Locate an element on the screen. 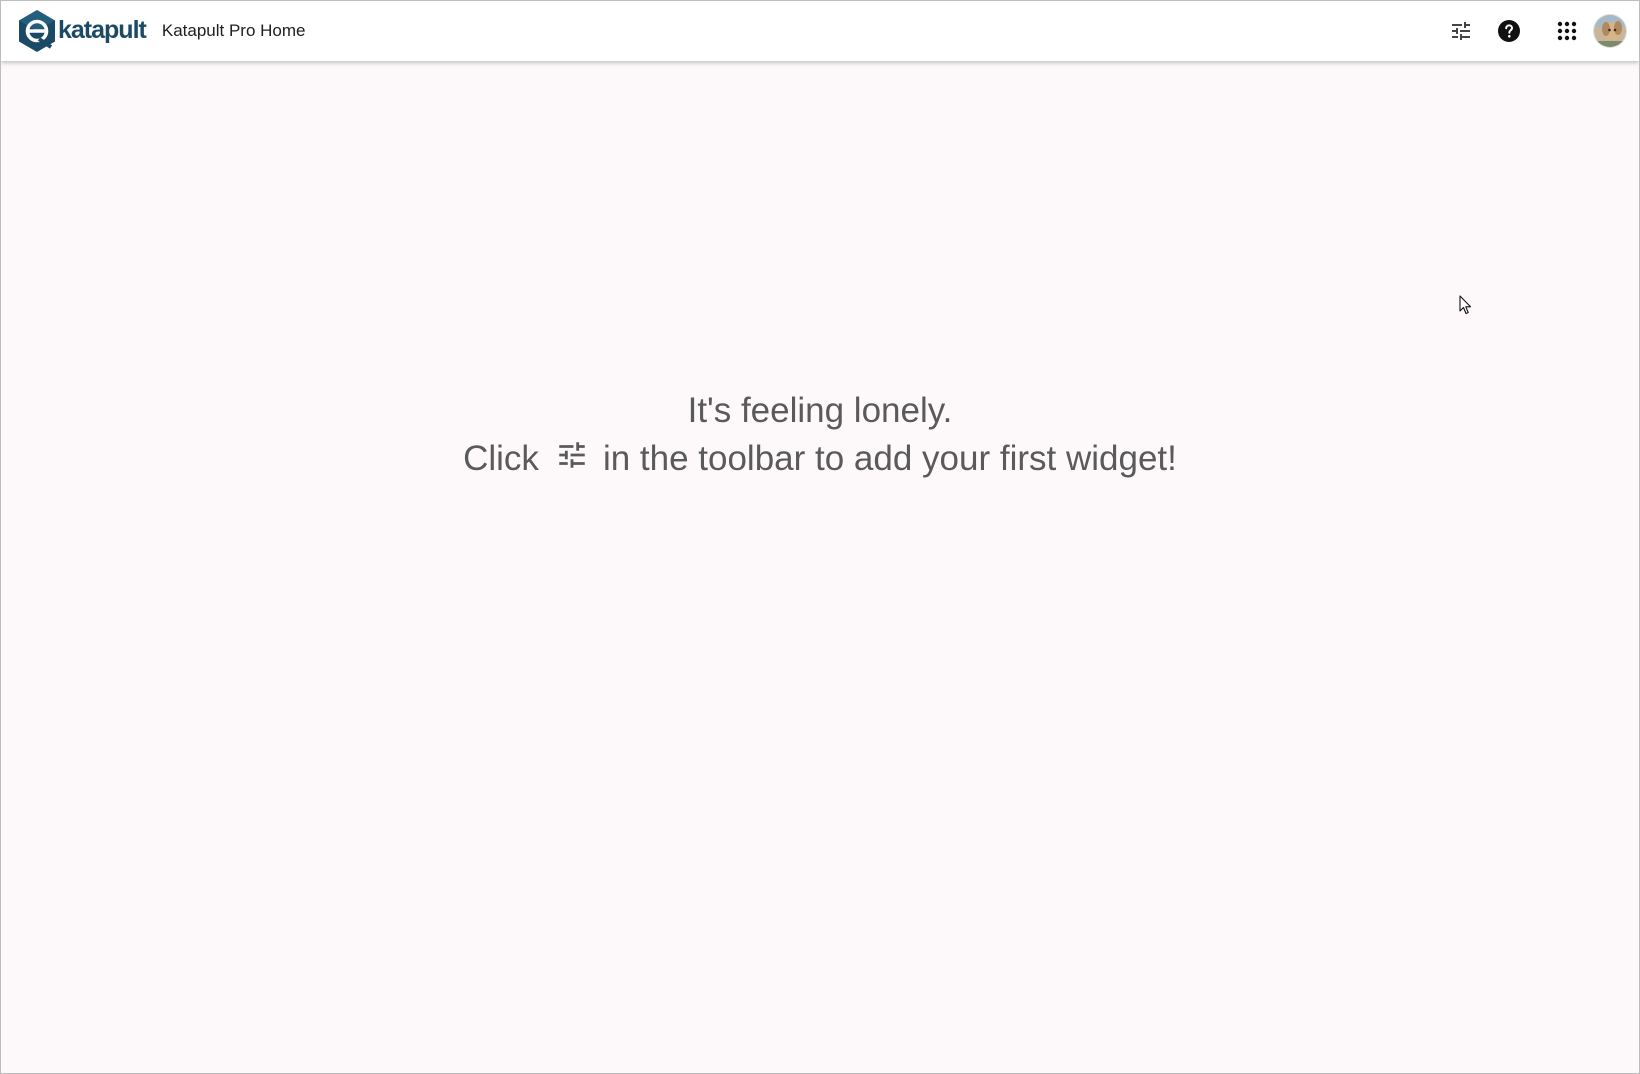 The width and height of the screenshot is (1640, 1074). logo-wordmark: katapult is located at coordinates (102, 29).